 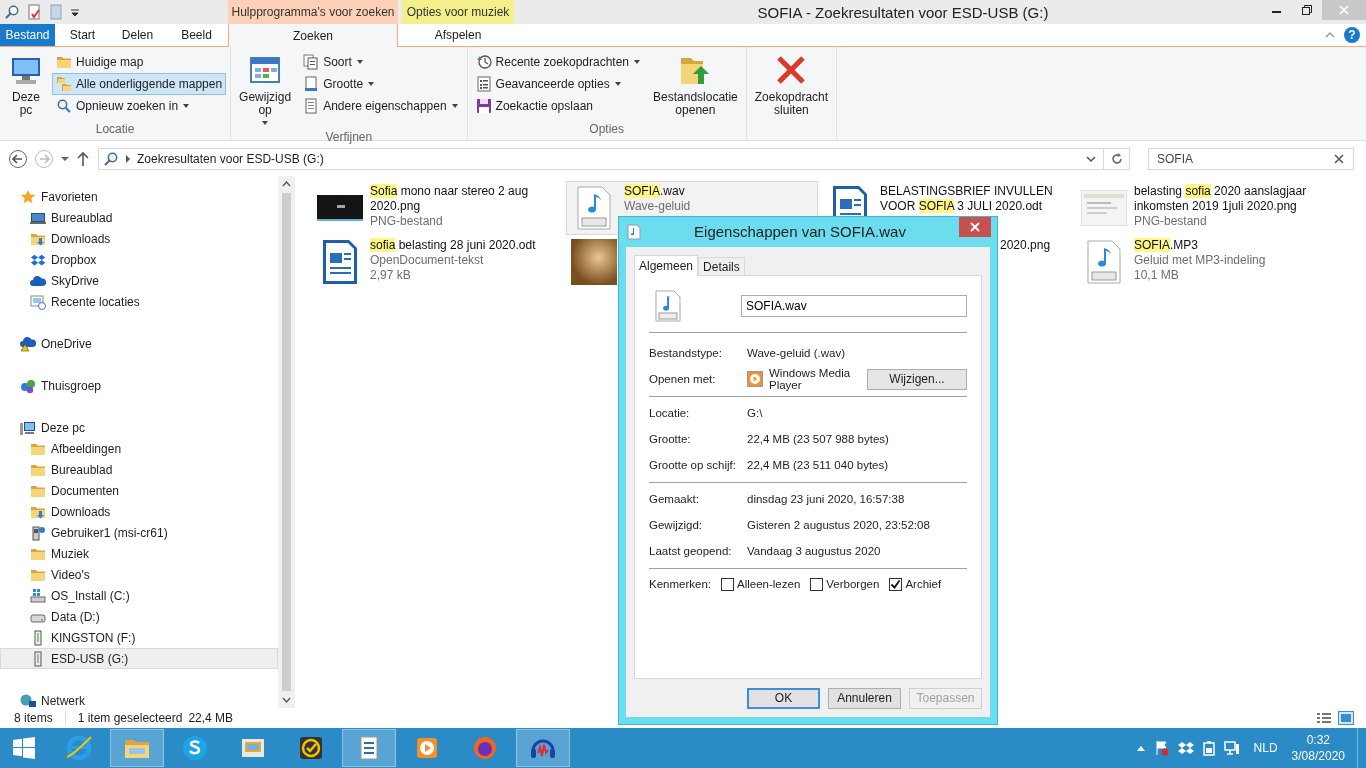 What do you see at coordinates (1318, 740) in the screenshot?
I see `clock-time: 0:32` at bounding box center [1318, 740].